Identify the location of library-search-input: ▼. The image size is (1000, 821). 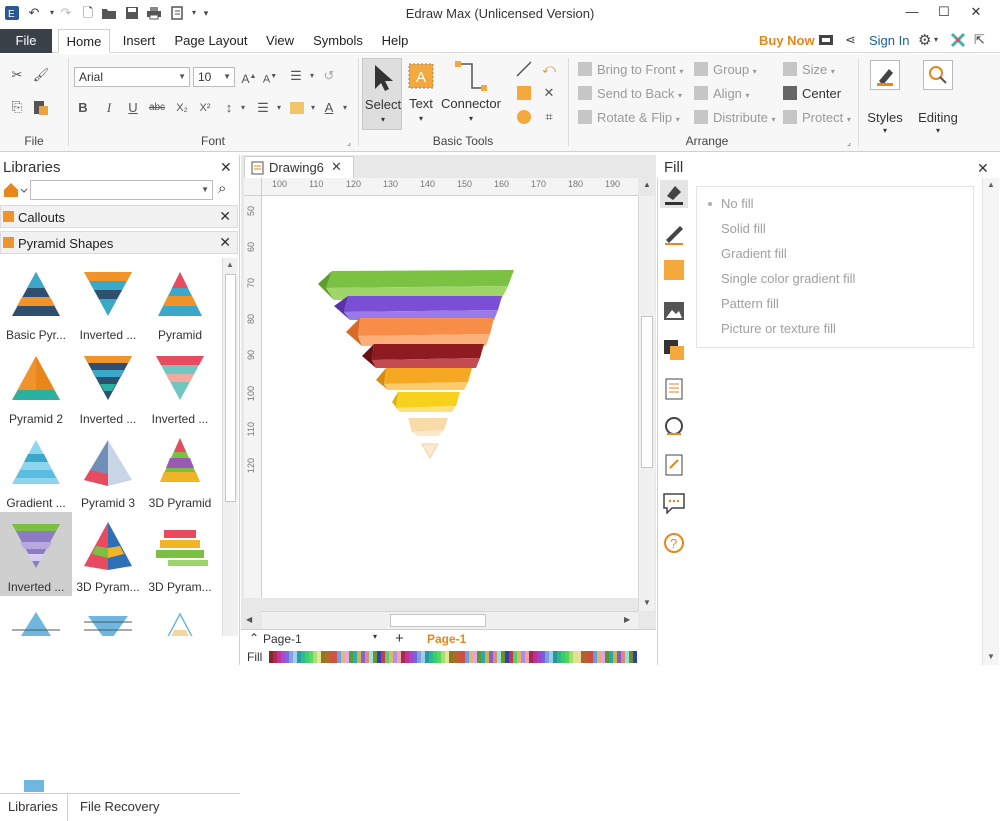
(121, 190).